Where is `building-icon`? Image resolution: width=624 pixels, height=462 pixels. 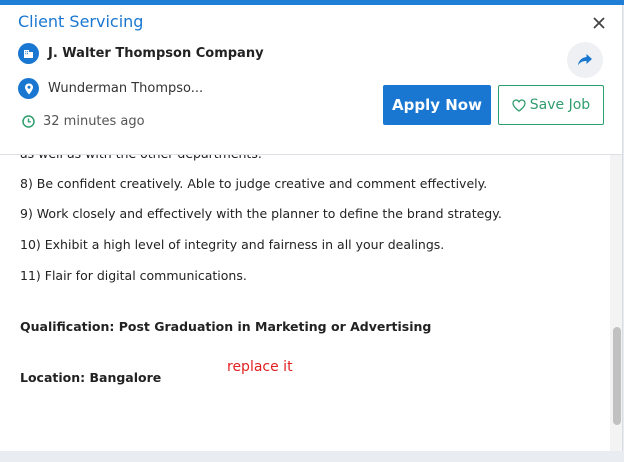 building-icon is located at coordinates (28, 53).